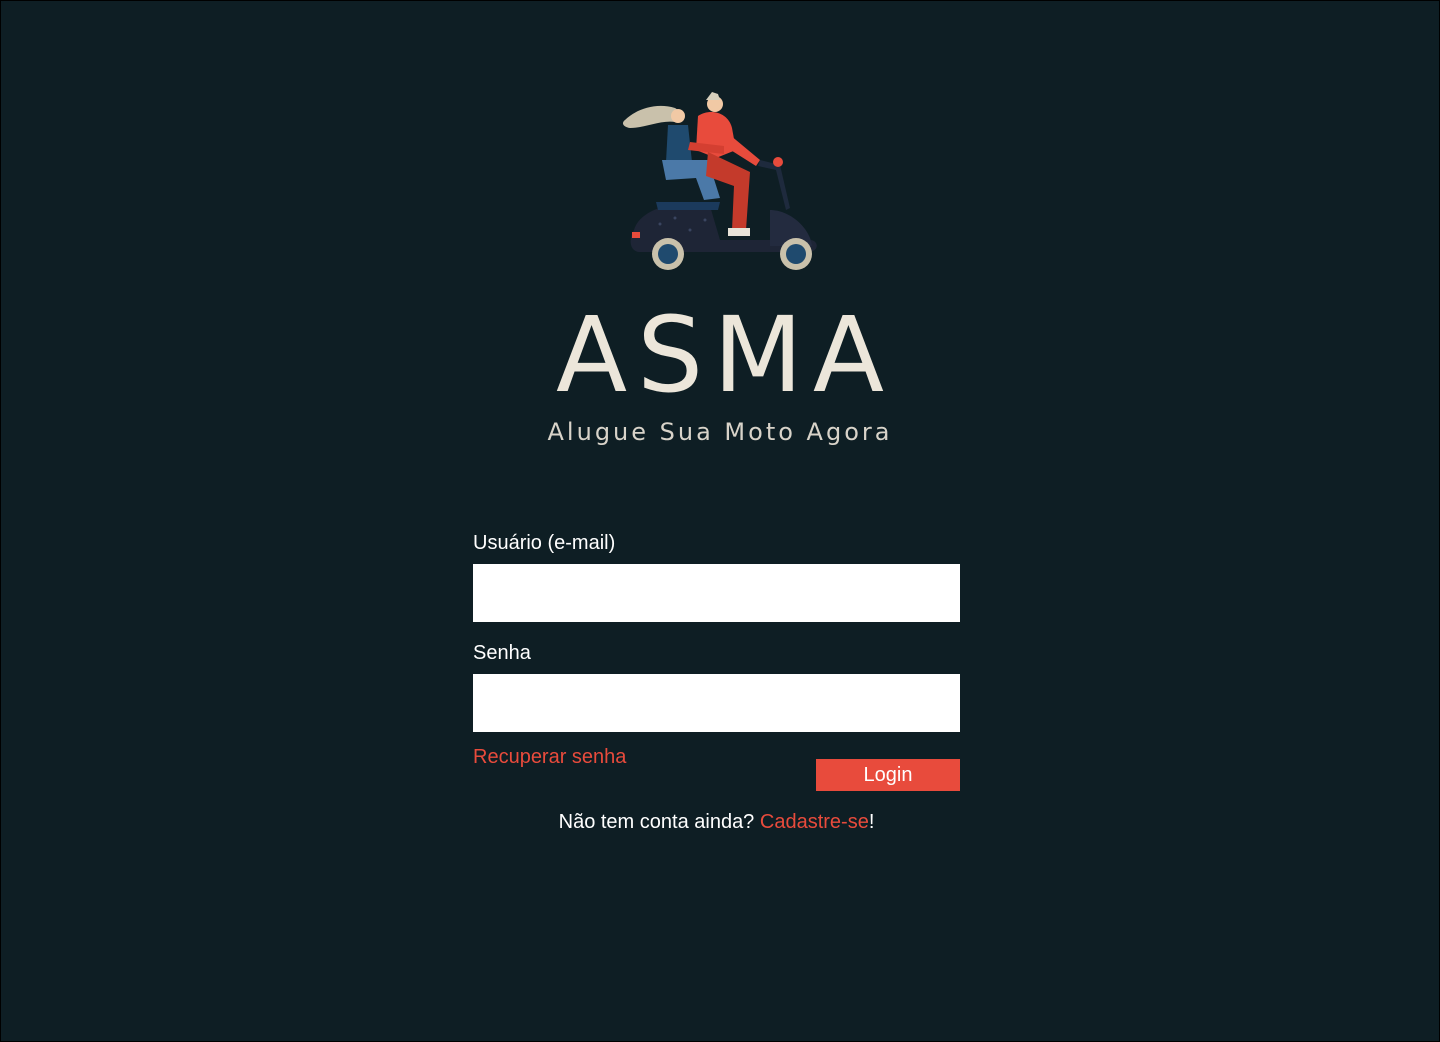 The height and width of the screenshot is (1042, 1440). Describe the element at coordinates (720, 180) in the screenshot. I see `couple-riding-scooter-illustration` at that location.